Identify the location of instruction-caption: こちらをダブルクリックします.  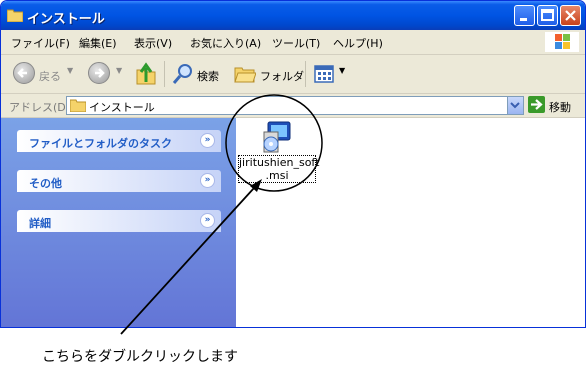
(140, 357).